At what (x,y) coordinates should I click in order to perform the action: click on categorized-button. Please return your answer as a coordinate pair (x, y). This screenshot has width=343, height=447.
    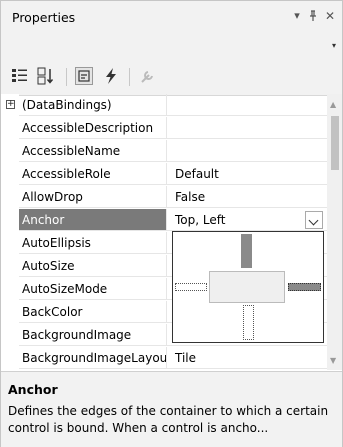
    Looking at the image, I should click on (20, 76).